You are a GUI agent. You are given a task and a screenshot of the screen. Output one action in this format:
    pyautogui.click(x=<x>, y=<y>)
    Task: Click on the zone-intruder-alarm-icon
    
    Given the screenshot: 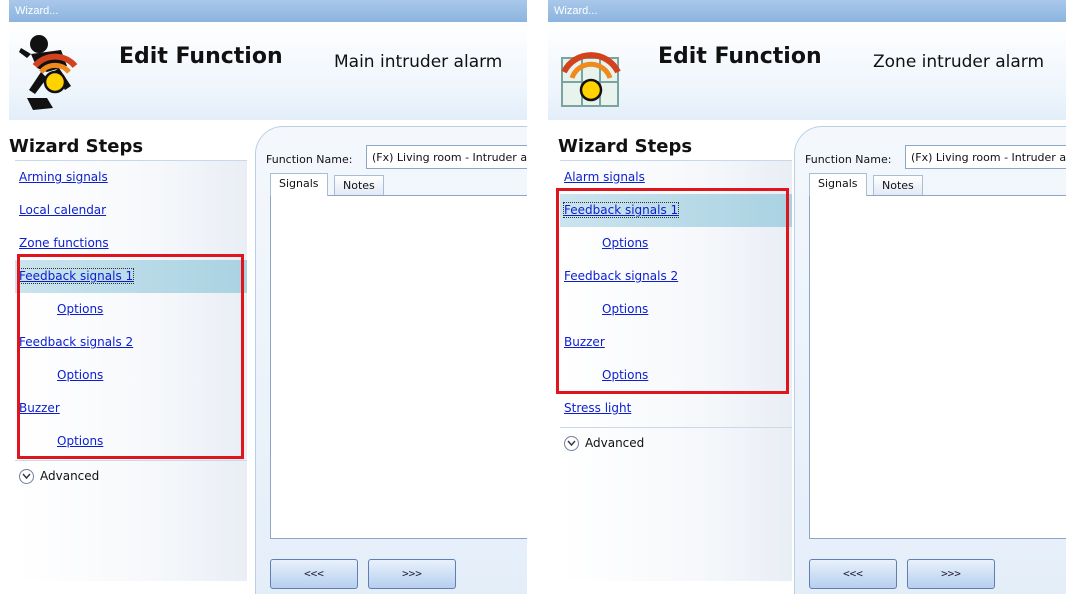 What is the action you would take?
    pyautogui.click(x=592, y=71)
    